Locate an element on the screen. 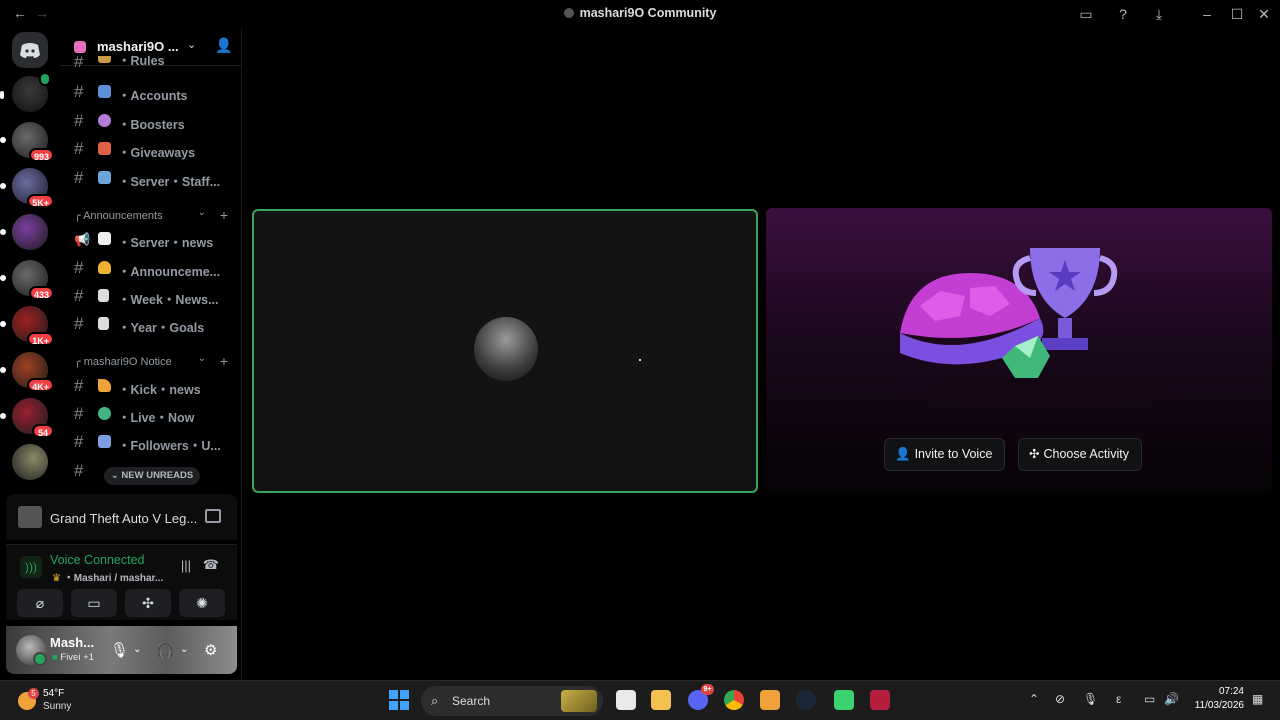 The height and width of the screenshot is (720, 1280). channel-label: ・Boosters is located at coordinates (151, 125).